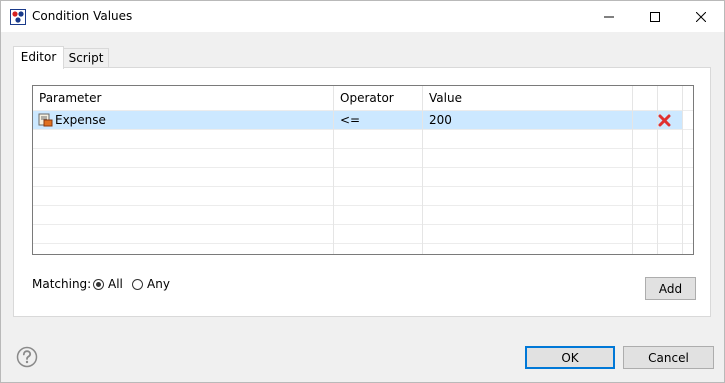  Describe the element at coordinates (670, 288) in the screenshot. I see `add-button: Add` at that location.